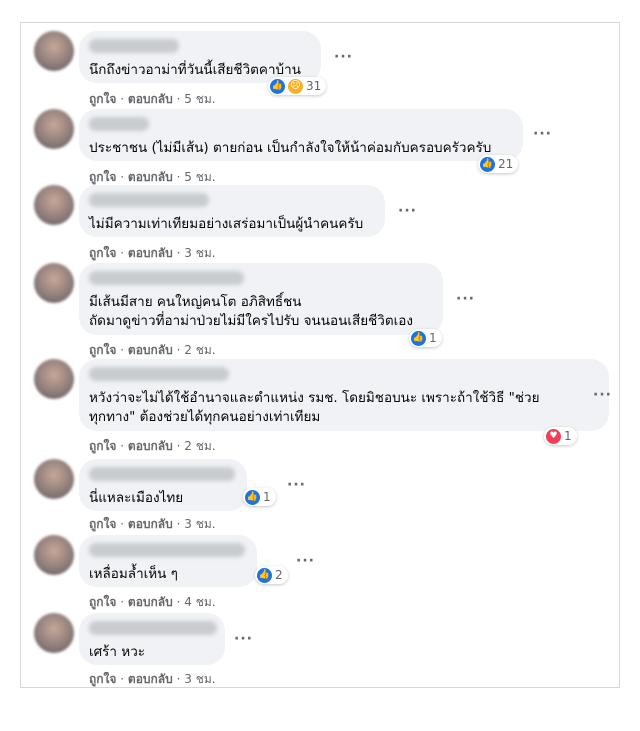  Describe the element at coordinates (314, 86) in the screenshot. I see `reaction-count: 31` at that location.